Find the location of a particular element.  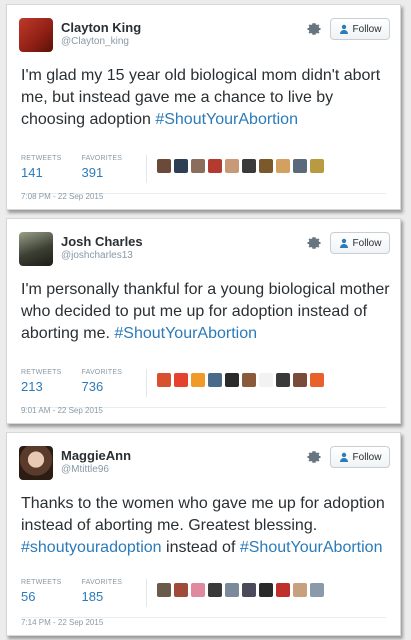

display-name: Clayton King is located at coordinates (101, 27).